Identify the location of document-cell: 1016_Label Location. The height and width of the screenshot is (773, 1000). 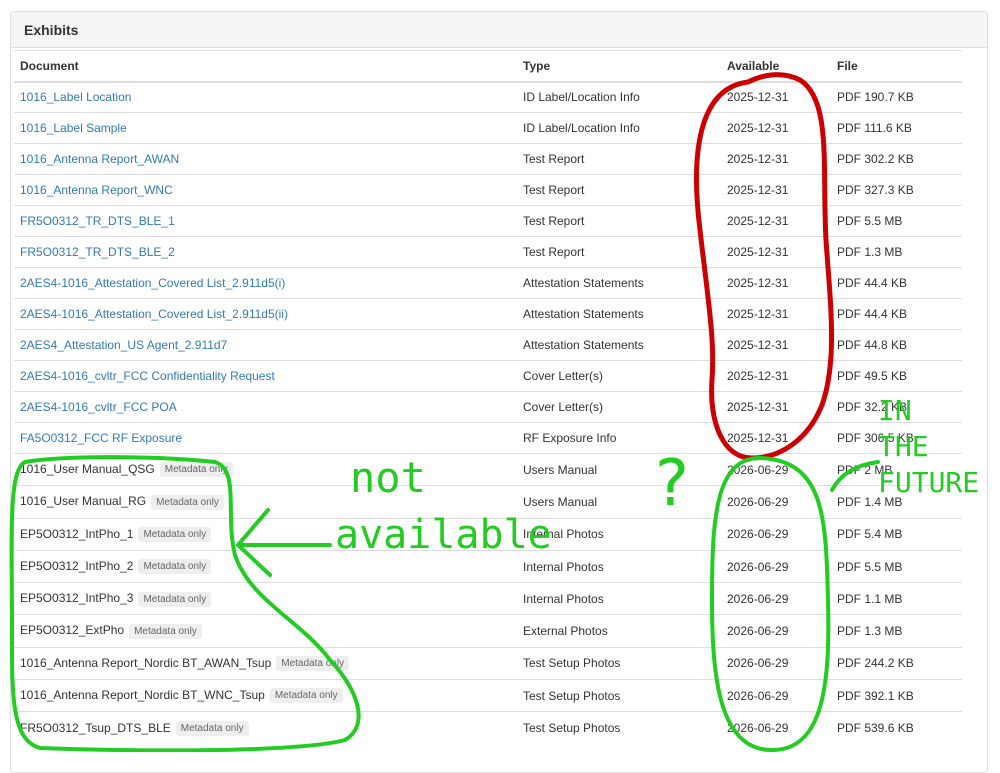
(265, 97).